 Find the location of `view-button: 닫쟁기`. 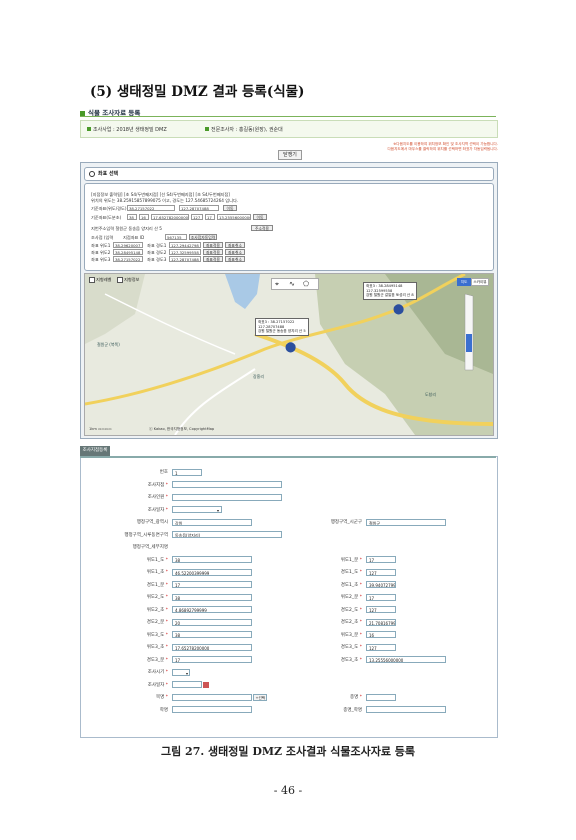

view-button: 닫쟁기 is located at coordinates (290, 155).